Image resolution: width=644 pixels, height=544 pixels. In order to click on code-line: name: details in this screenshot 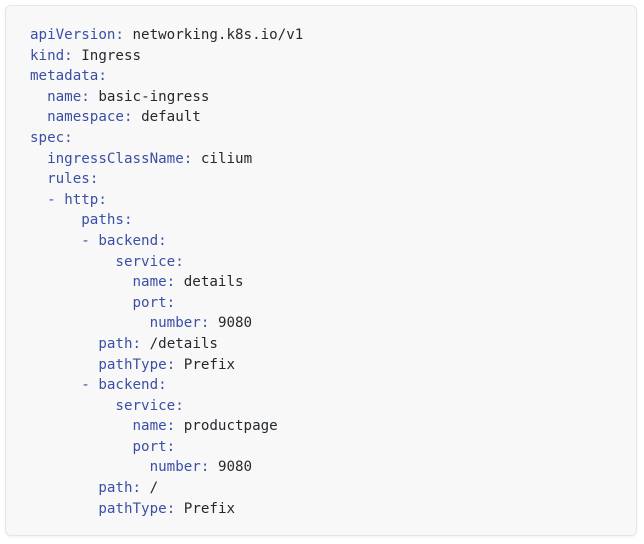, I will do `click(166, 282)`.